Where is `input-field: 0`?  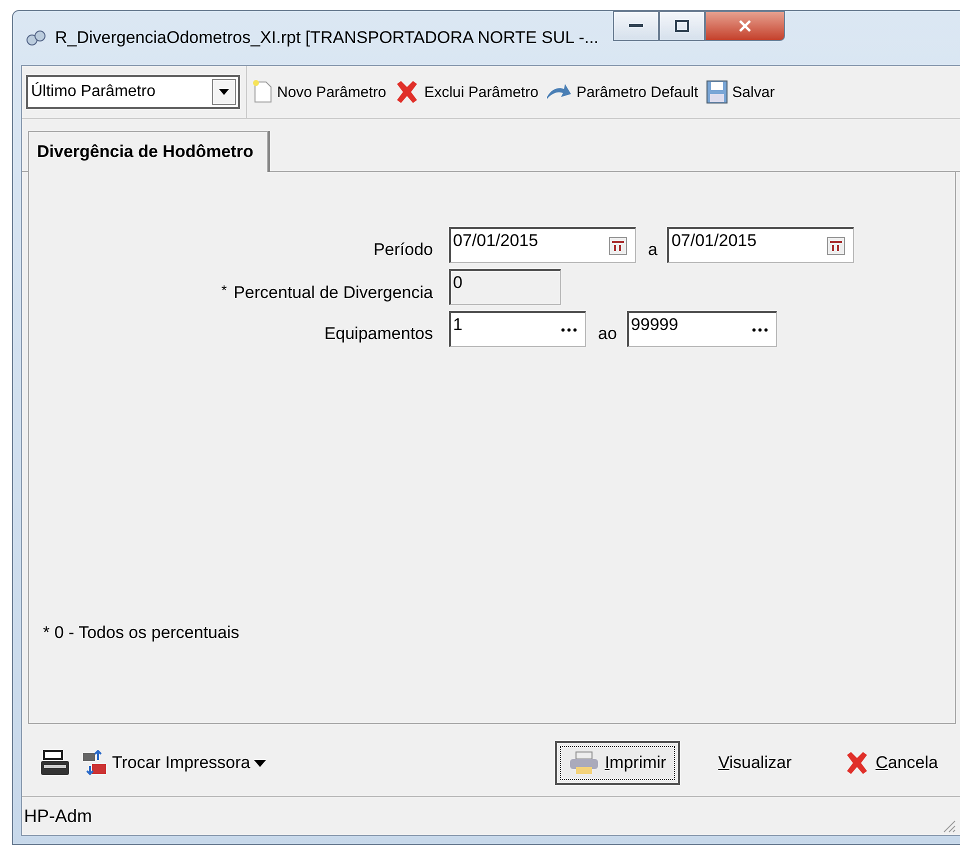
input-field: 0 is located at coordinates (505, 287).